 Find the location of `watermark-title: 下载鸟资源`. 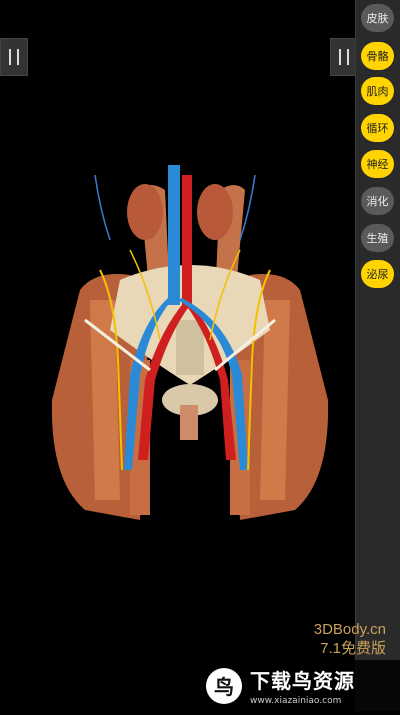

watermark-title: 下载鸟资源 is located at coordinates (302, 681).